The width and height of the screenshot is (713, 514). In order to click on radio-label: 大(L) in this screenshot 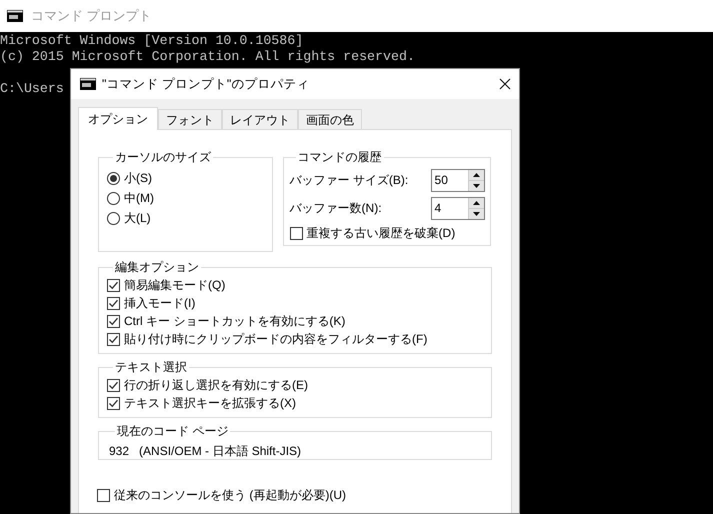, I will do `click(137, 218)`.